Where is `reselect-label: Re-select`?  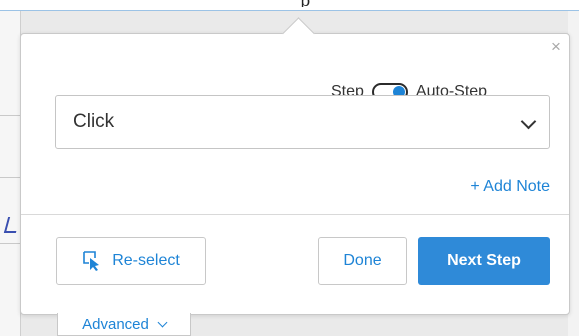
reselect-label: Re-select is located at coordinates (146, 260).